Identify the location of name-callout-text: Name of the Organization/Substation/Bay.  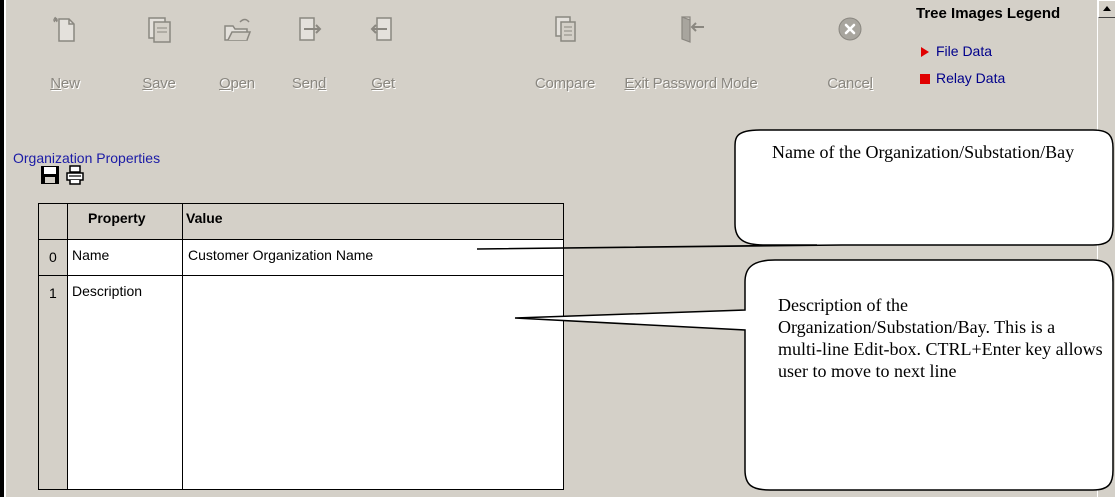
(923, 152).